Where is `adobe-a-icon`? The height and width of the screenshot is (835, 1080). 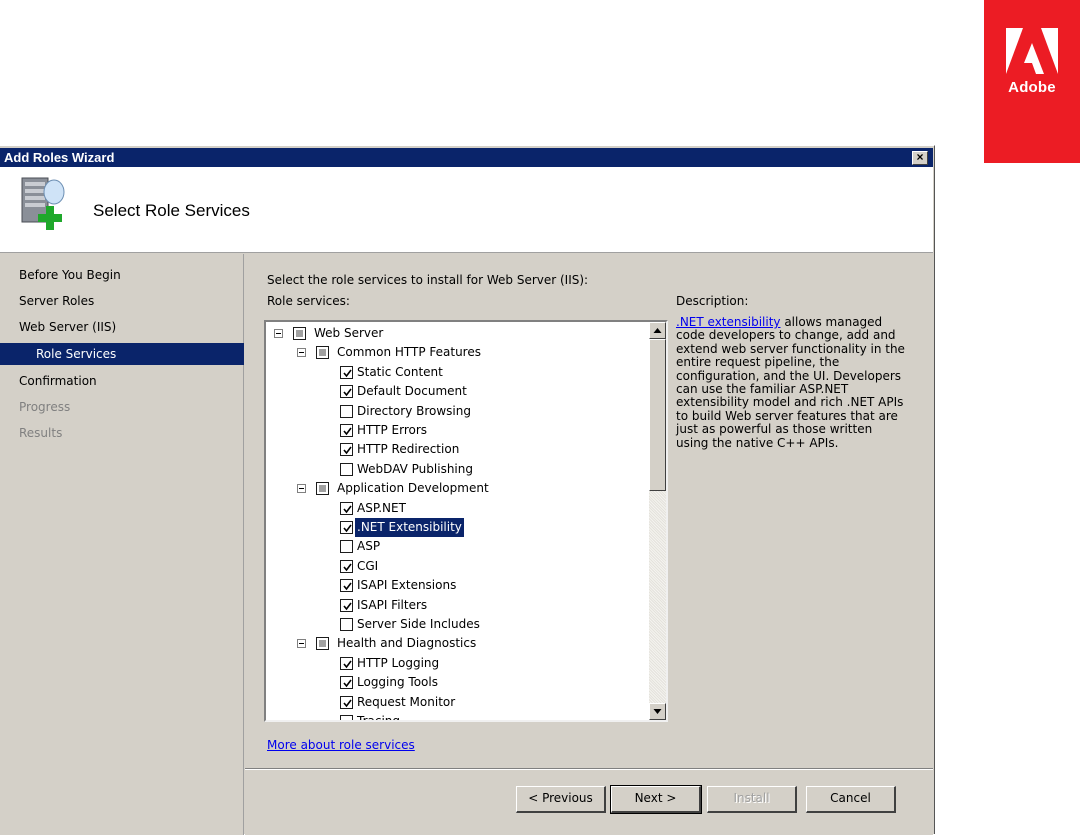
adobe-a-icon is located at coordinates (1032, 51).